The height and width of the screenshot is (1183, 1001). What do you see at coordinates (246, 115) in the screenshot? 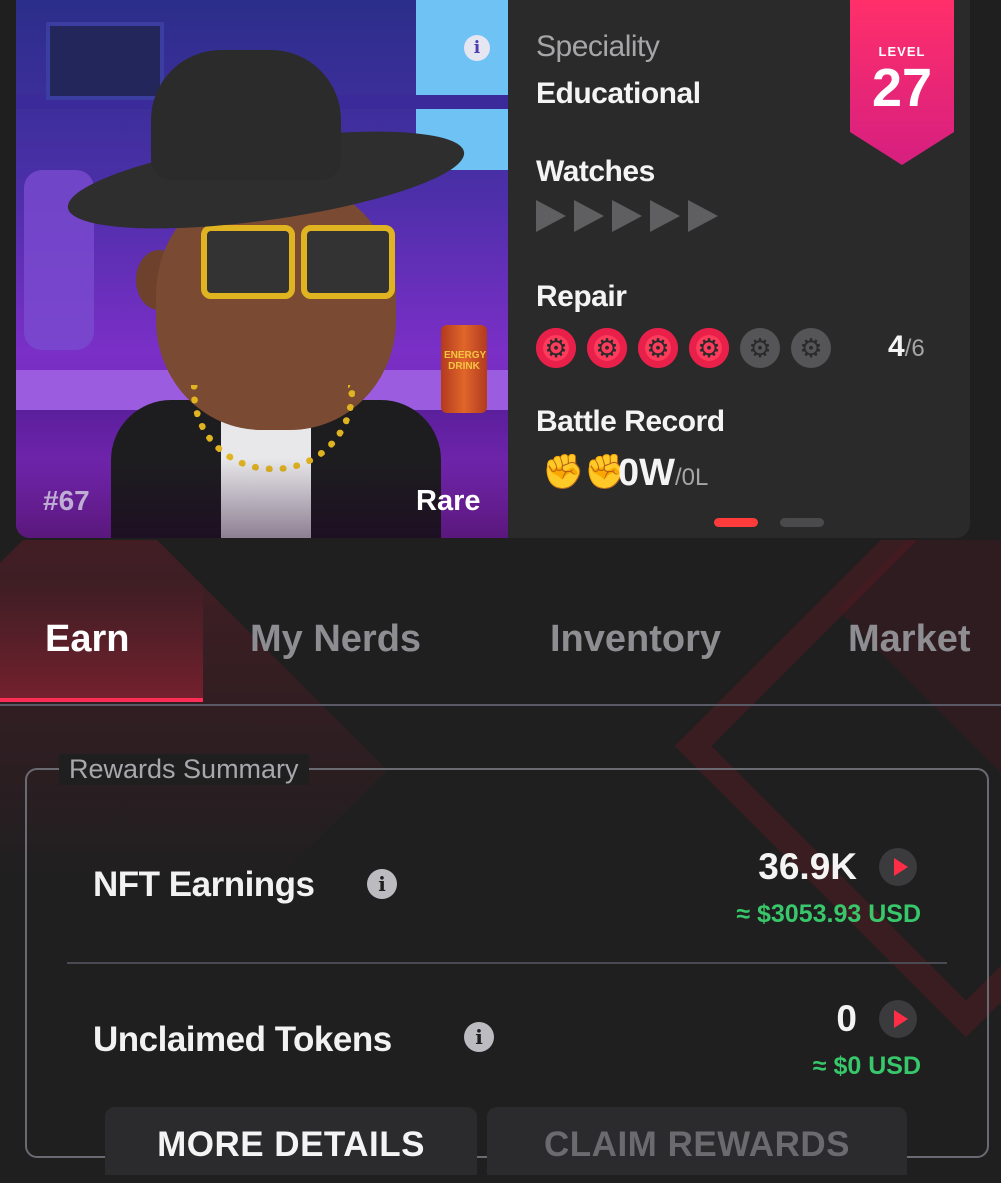
I see `fedora-hat` at bounding box center [246, 115].